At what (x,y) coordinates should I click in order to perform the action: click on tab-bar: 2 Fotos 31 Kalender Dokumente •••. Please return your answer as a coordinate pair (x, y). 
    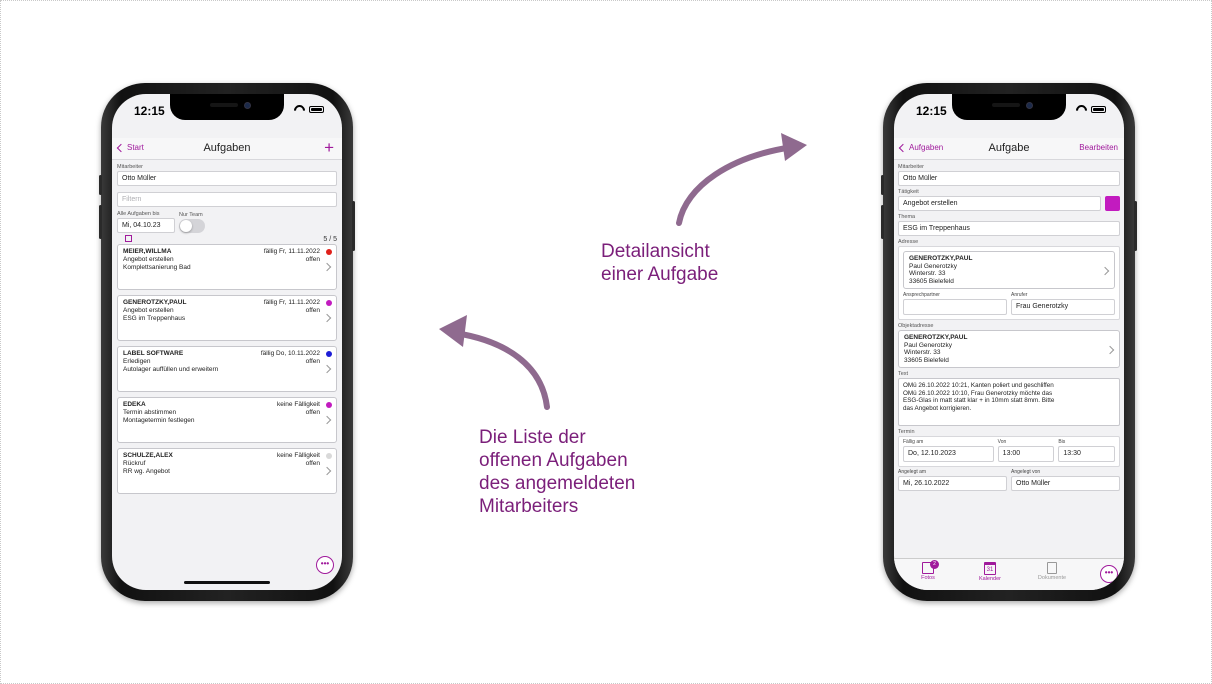
    Looking at the image, I should click on (1009, 574).